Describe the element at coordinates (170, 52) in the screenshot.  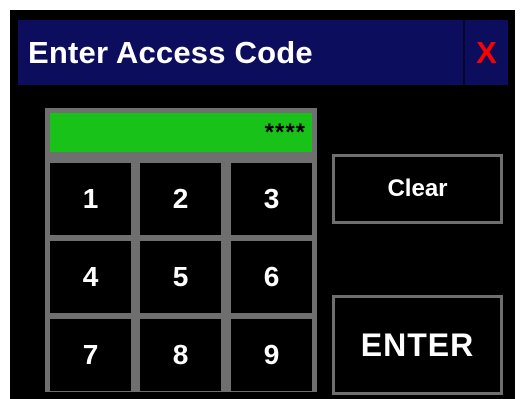
I see `dialog-title: Enter Access Code` at that location.